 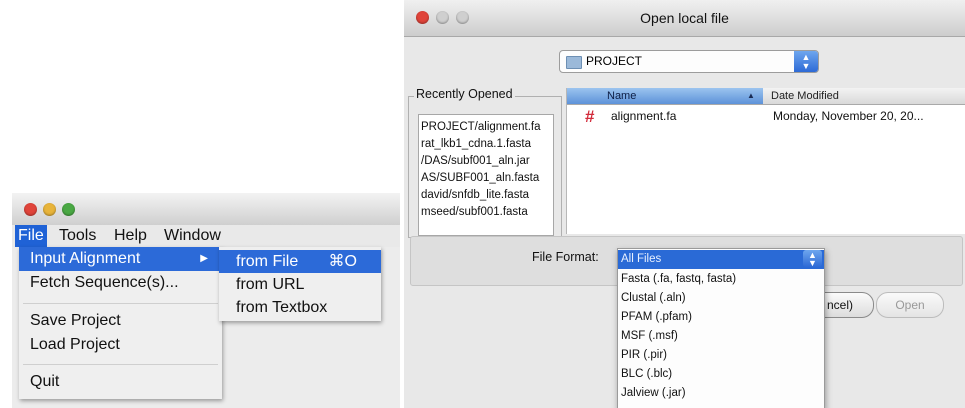 I want to click on recent-file-item: /DAS/subf001_aln.jar, so click(x=487, y=161).